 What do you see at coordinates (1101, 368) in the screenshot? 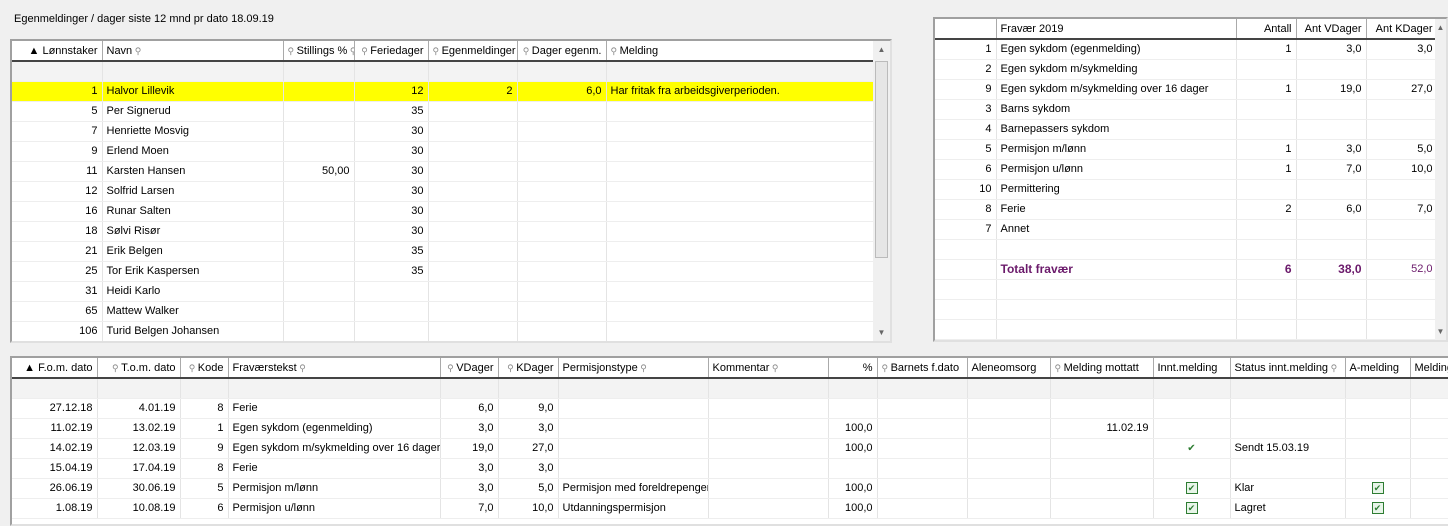
I see `column-header: ⚲ Melding mottatt` at bounding box center [1101, 368].